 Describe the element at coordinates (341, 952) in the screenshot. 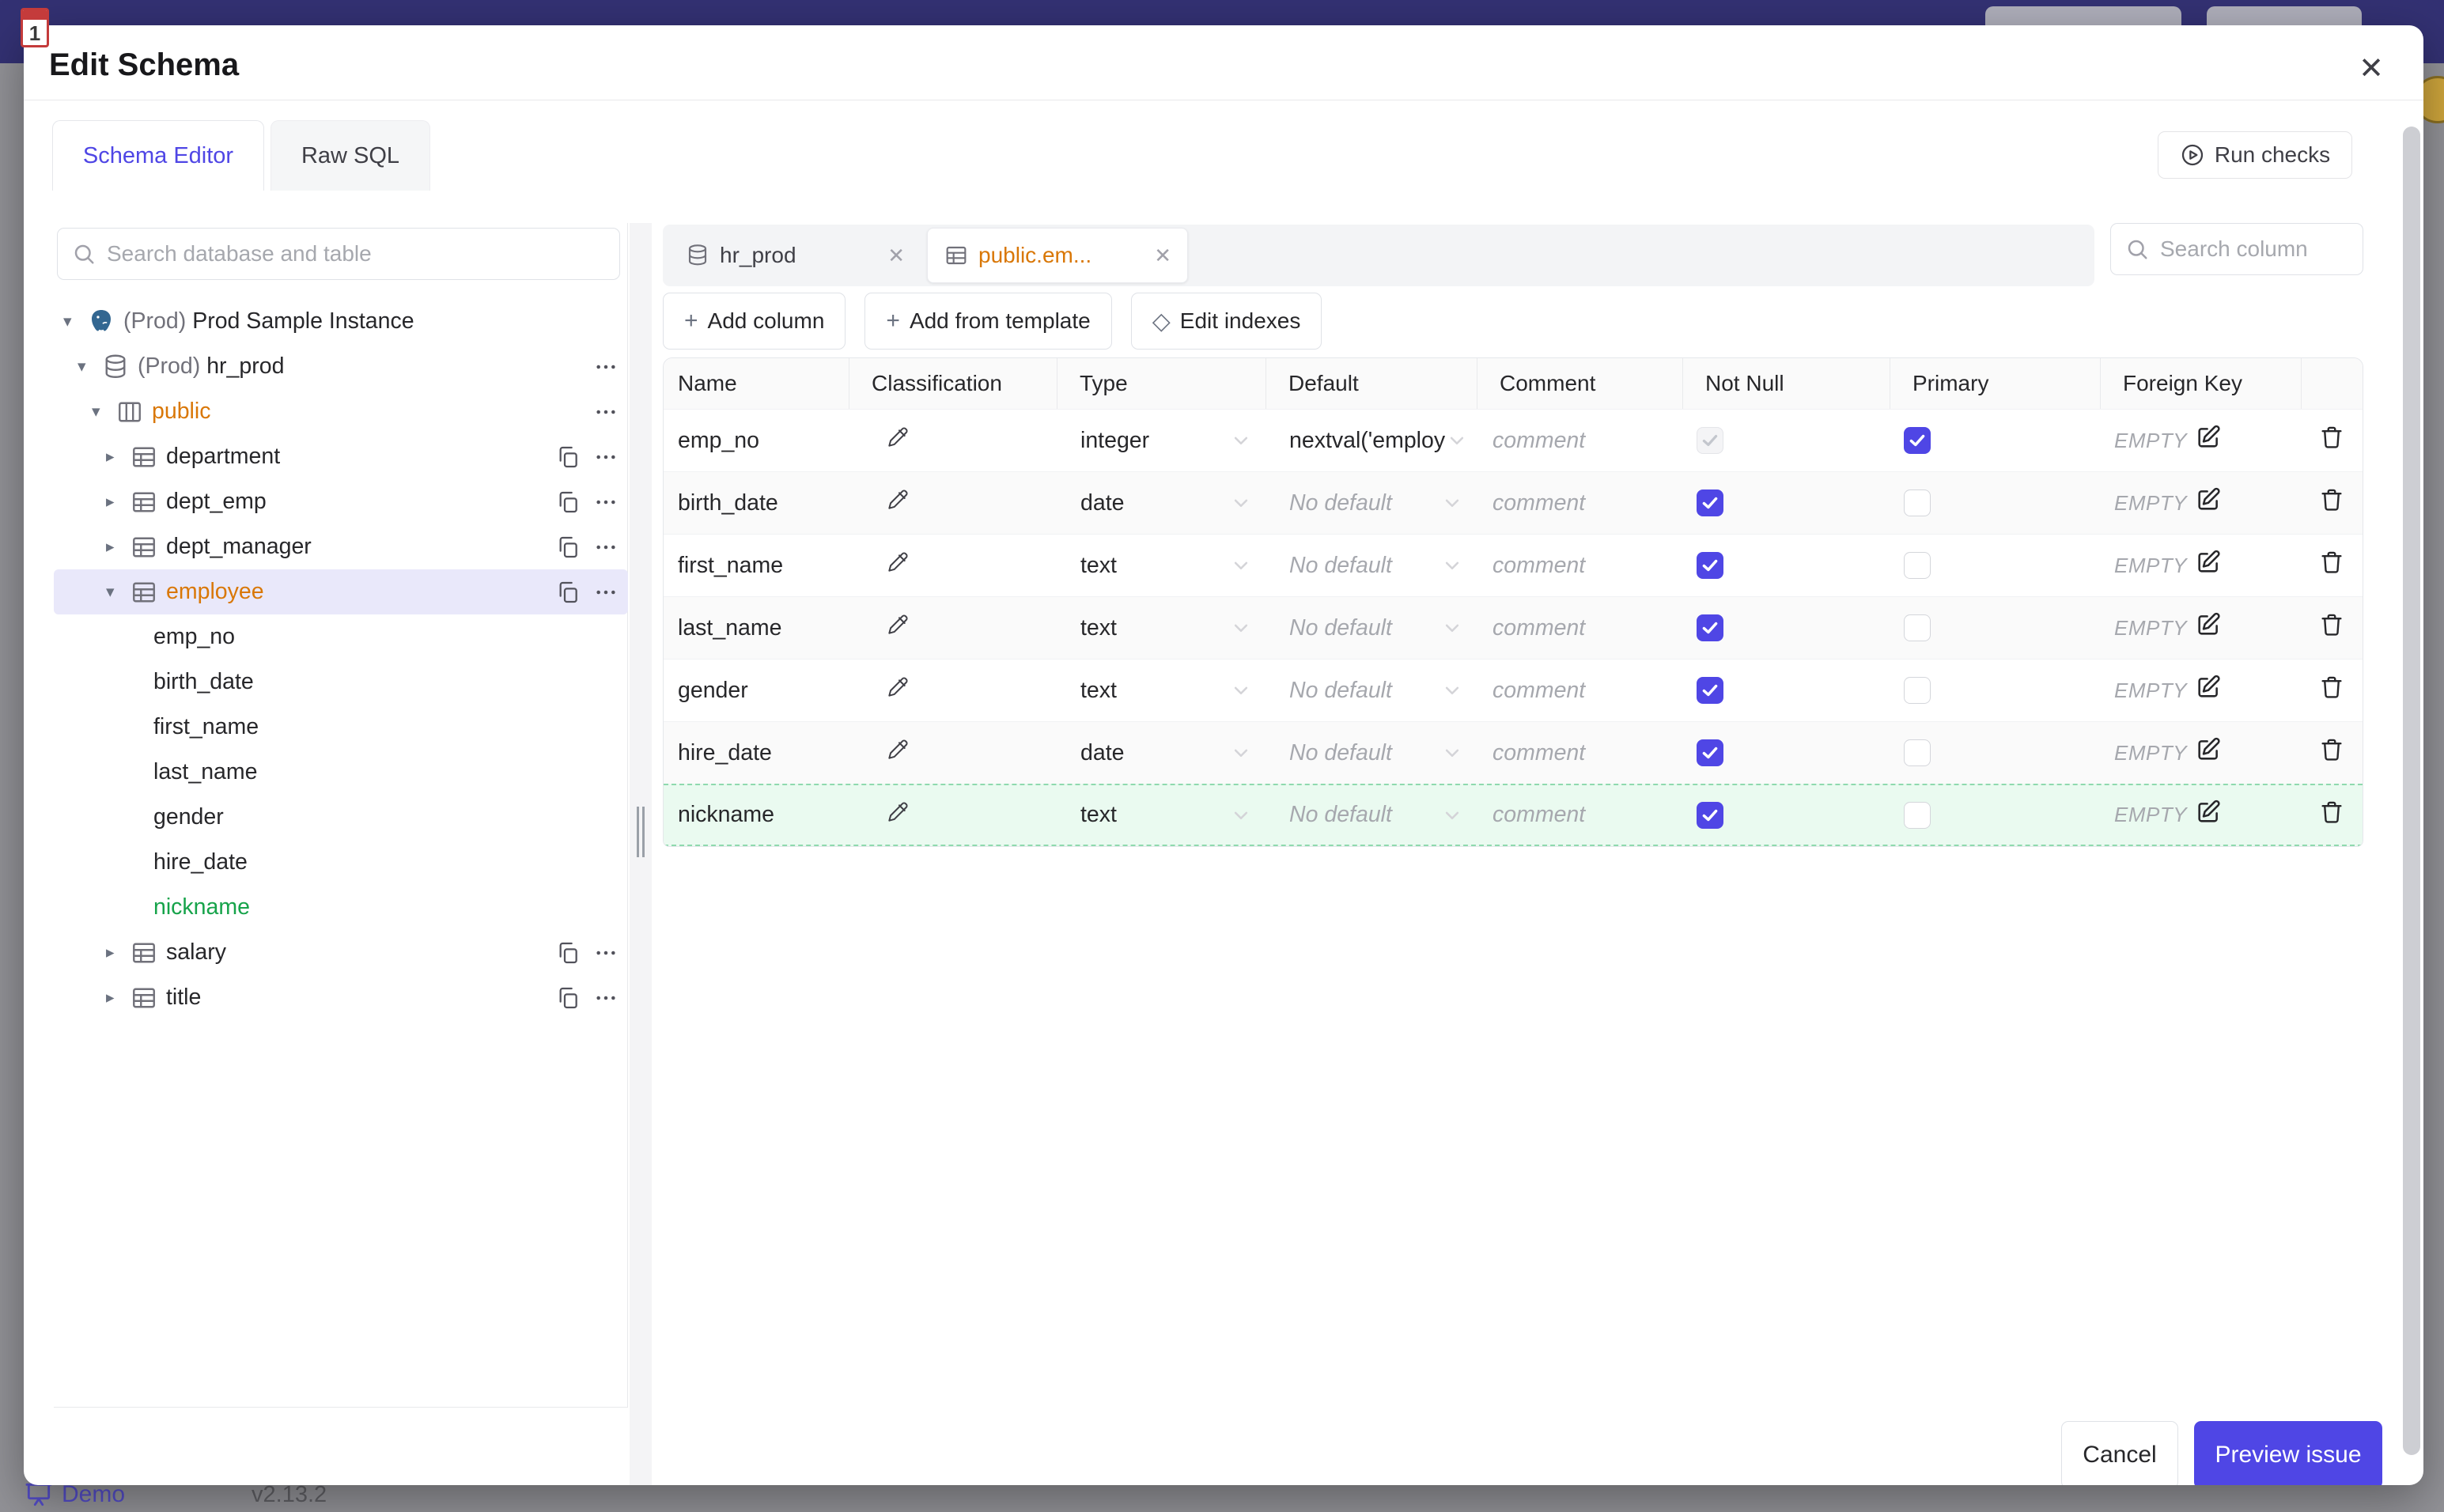

I see `tree-item-salary: ▸ salary` at that location.